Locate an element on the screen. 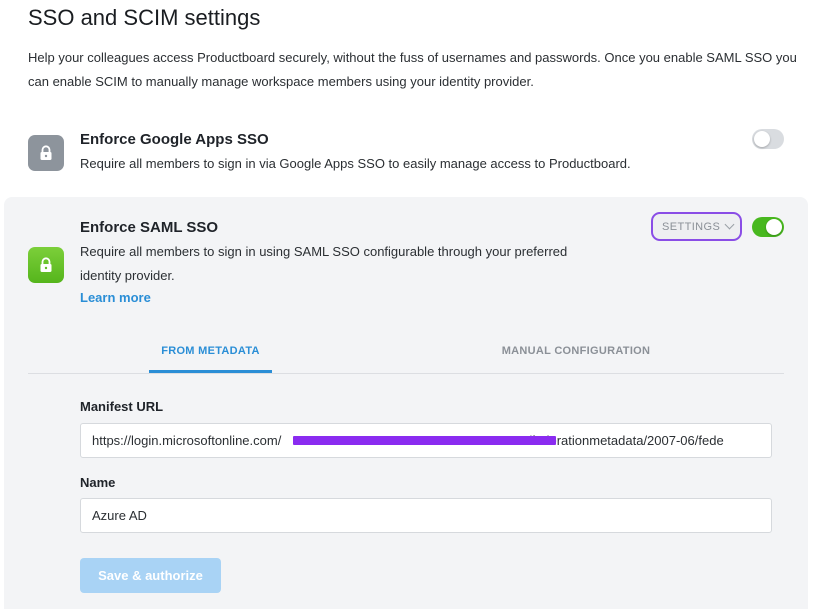  name-label: Name is located at coordinates (98, 482).